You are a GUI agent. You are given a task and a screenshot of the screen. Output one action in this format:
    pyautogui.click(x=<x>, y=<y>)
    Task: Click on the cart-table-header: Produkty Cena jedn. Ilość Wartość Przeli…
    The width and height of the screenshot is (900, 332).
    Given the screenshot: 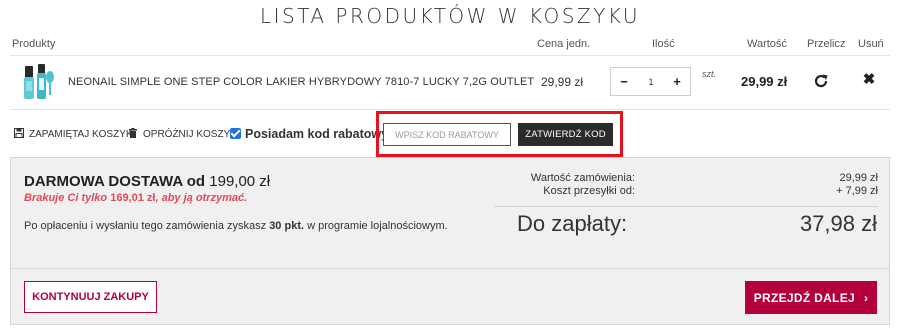 What is the action you would take?
    pyautogui.click(x=450, y=46)
    